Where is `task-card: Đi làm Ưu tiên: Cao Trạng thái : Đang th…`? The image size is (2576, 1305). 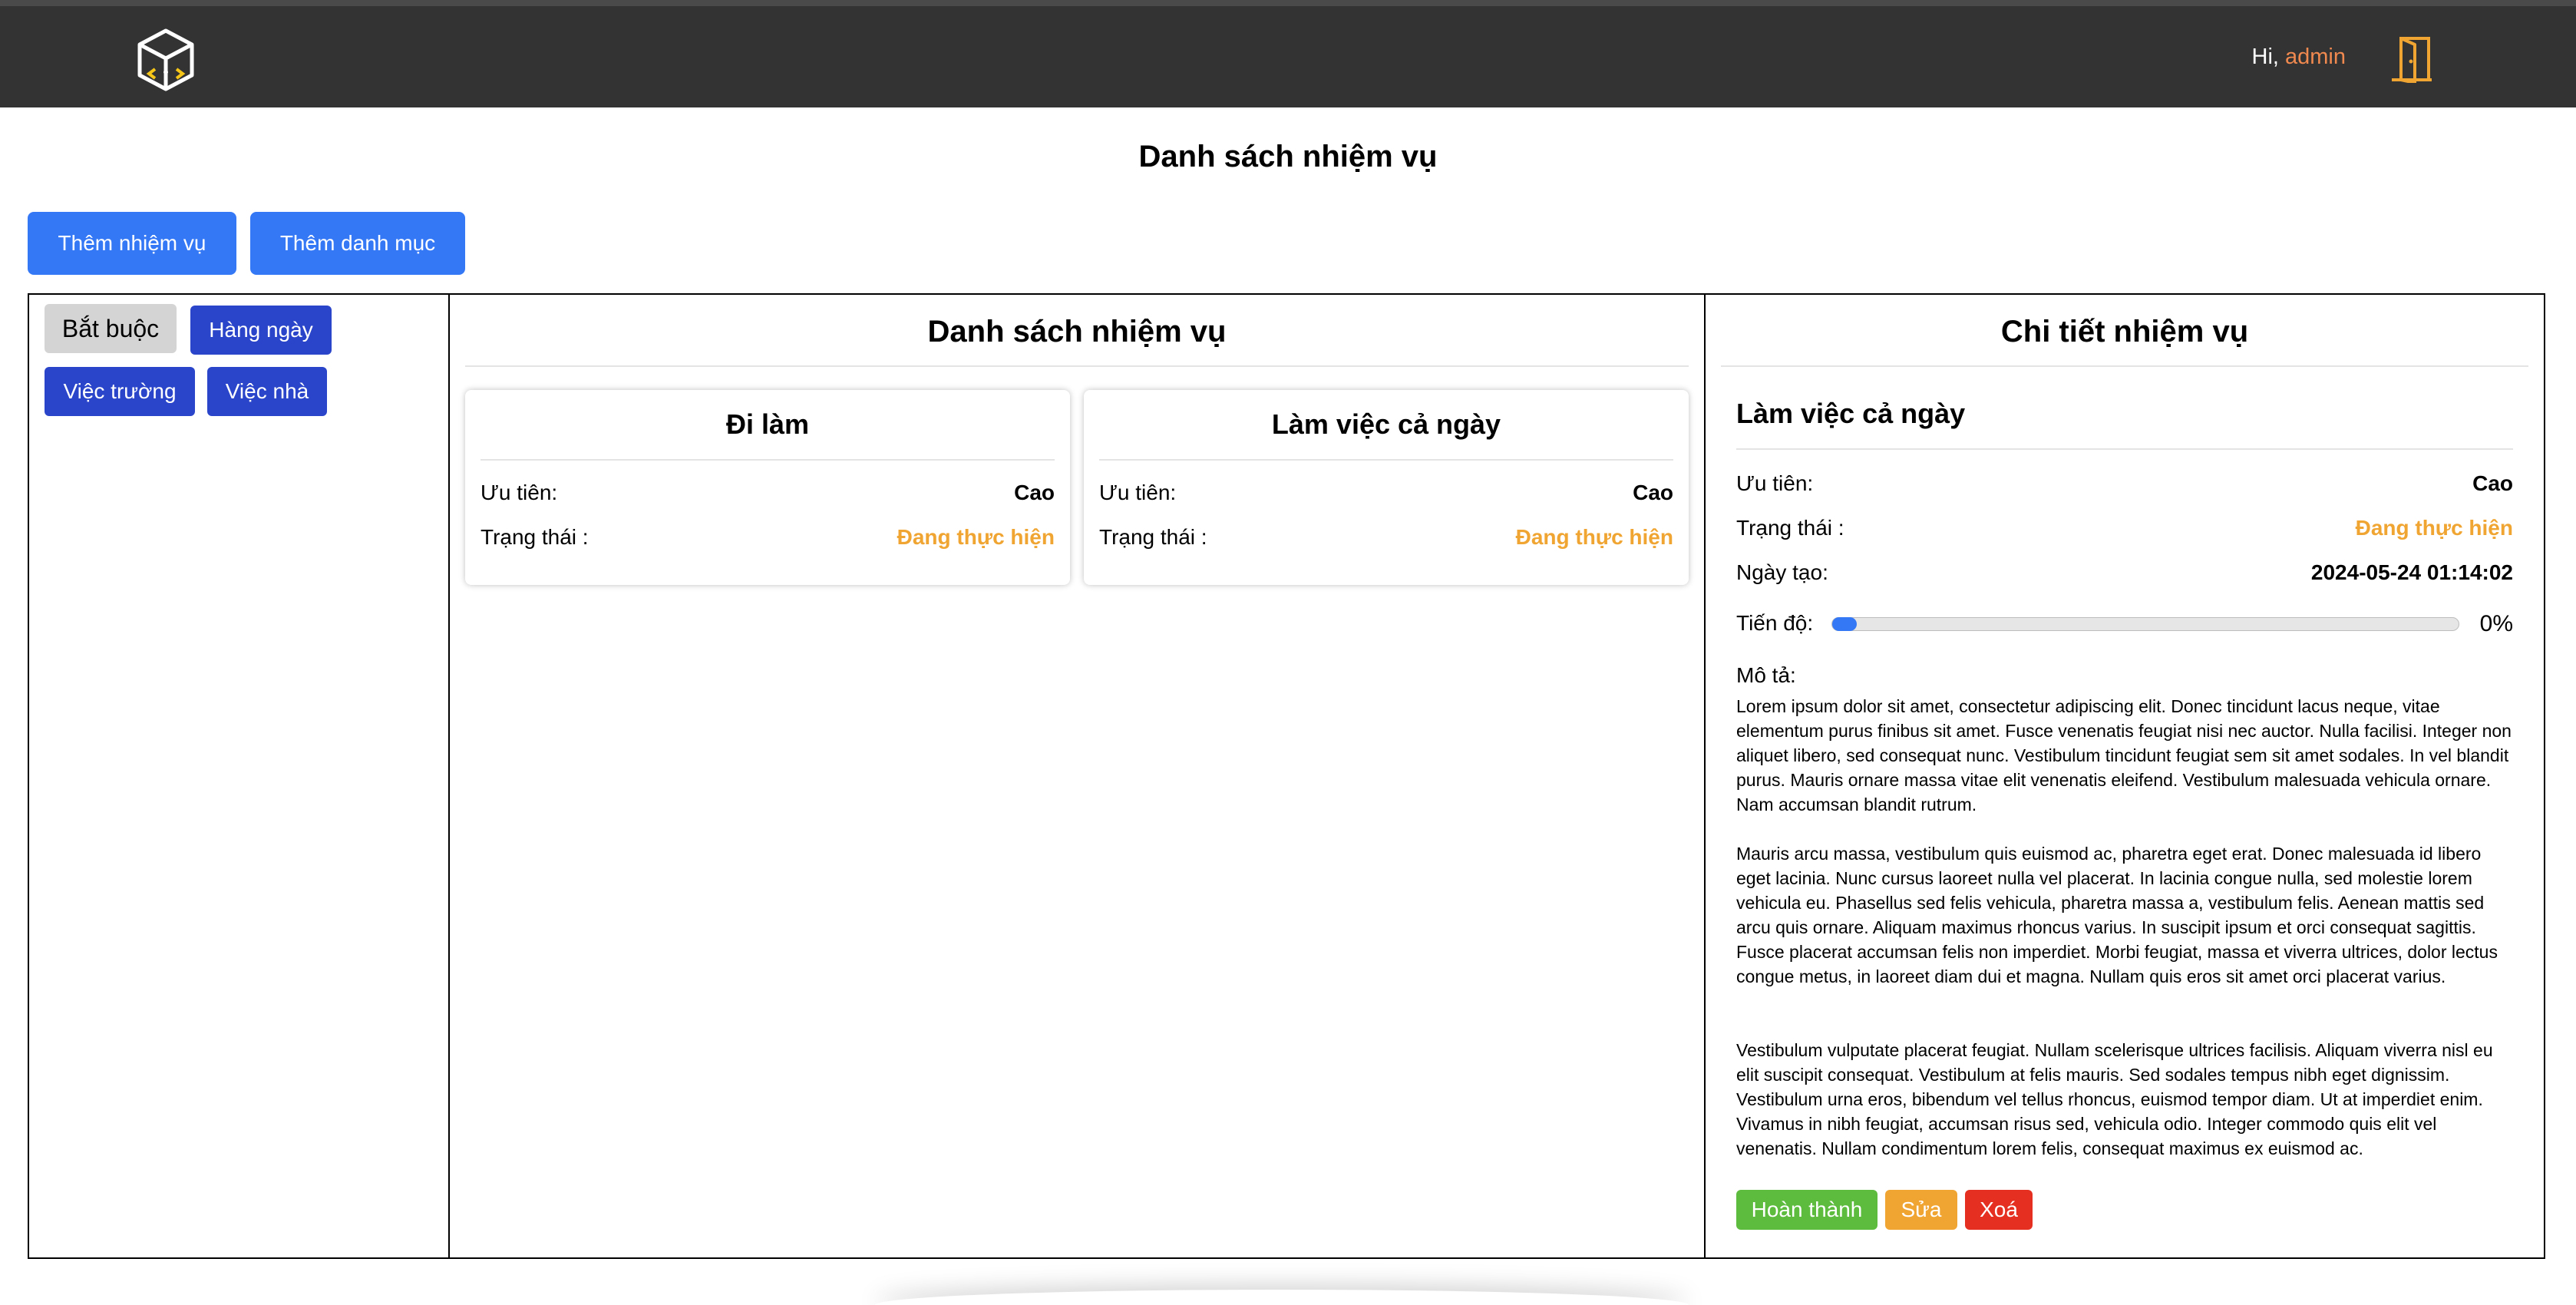 task-card: Đi làm Ưu tiên: Cao Trạng thái : Đang th… is located at coordinates (767, 487).